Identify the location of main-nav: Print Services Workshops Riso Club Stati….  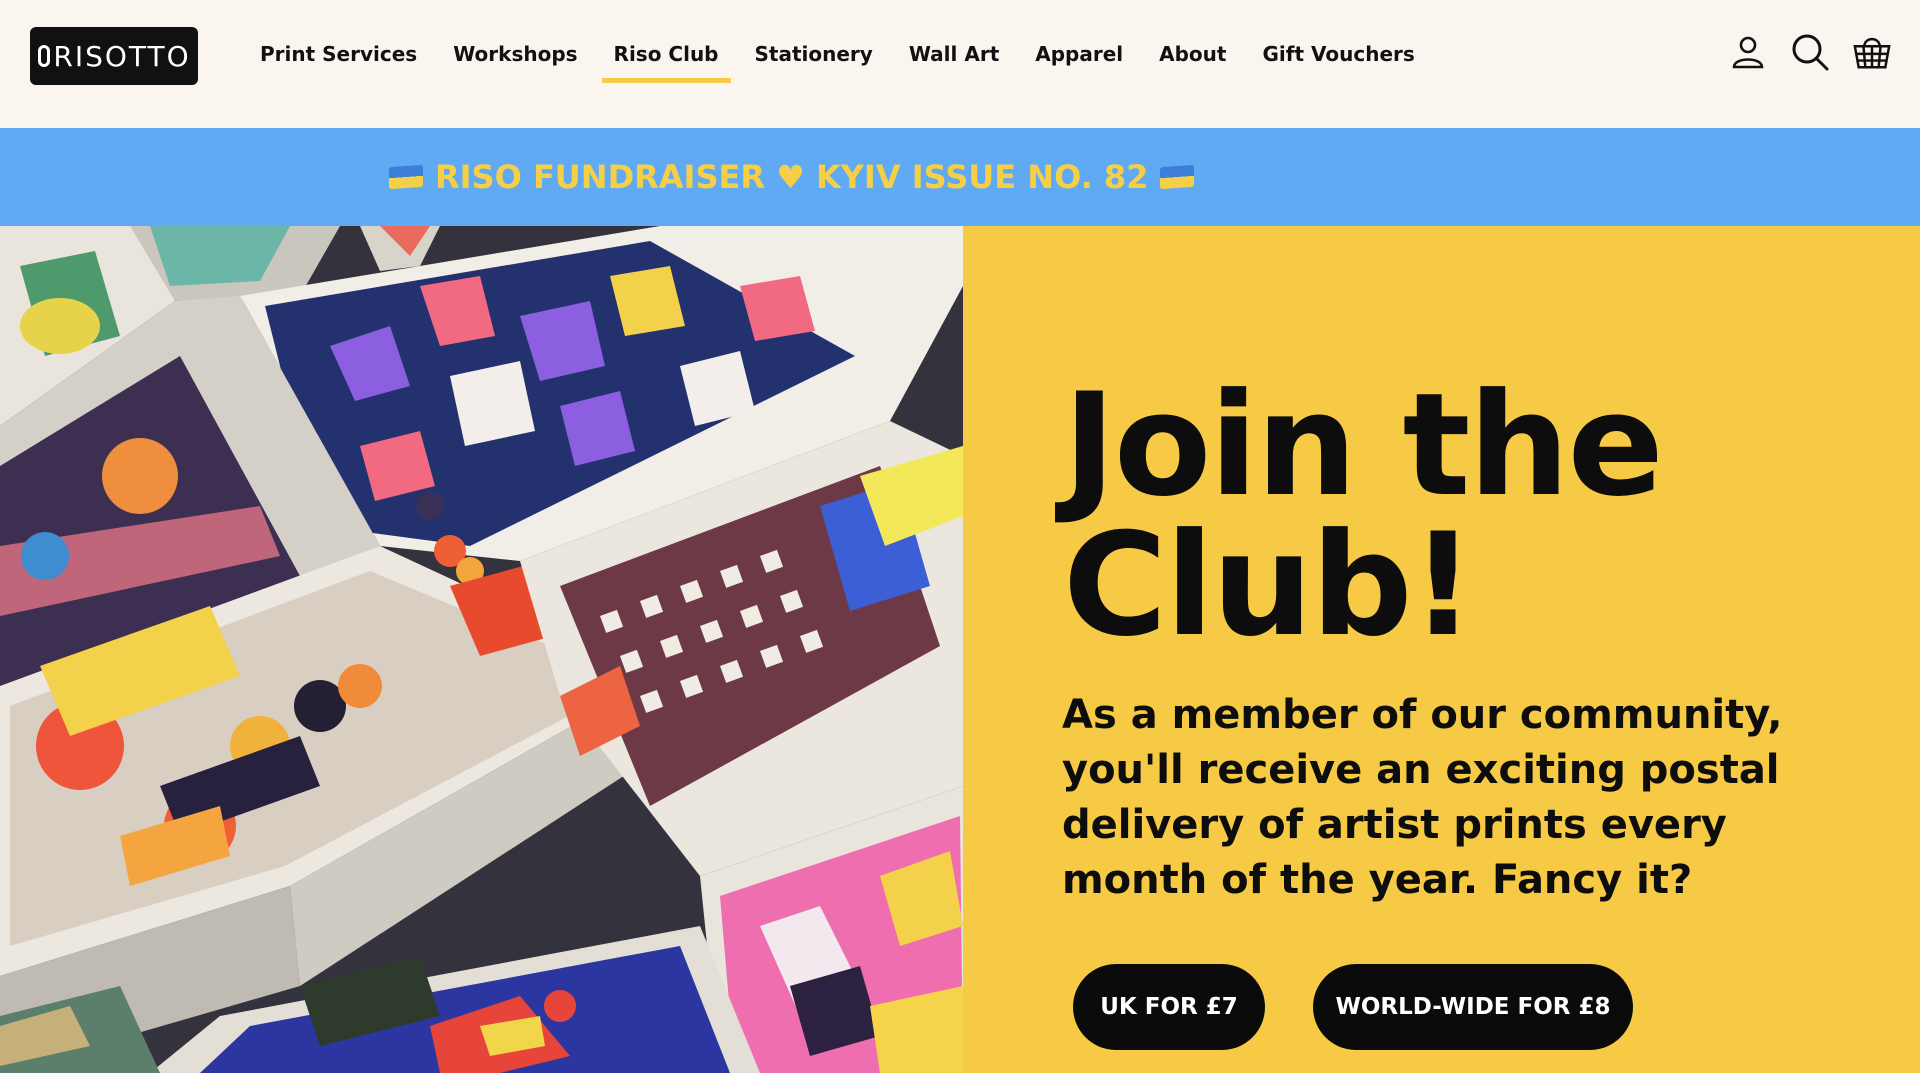
(837, 60).